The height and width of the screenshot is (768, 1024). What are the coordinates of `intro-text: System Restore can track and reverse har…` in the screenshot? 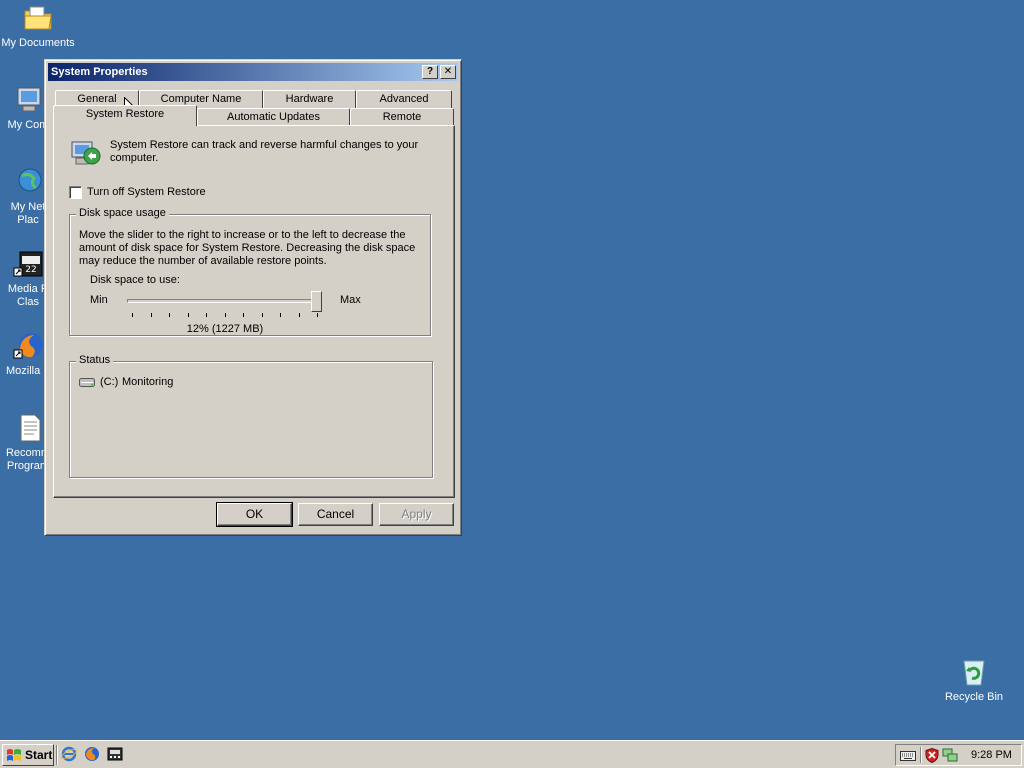 It's located at (264, 151).